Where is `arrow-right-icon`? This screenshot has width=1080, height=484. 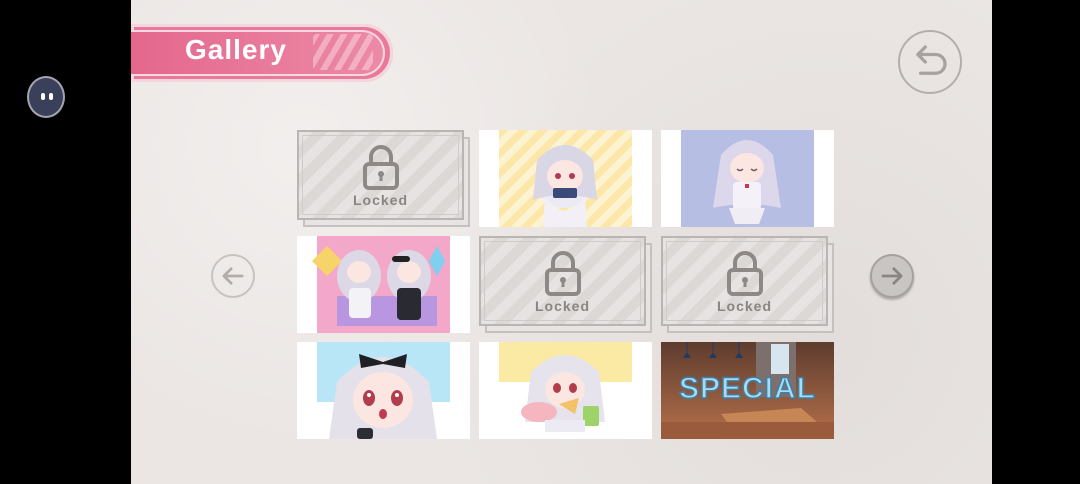 arrow-right-icon is located at coordinates (892, 276).